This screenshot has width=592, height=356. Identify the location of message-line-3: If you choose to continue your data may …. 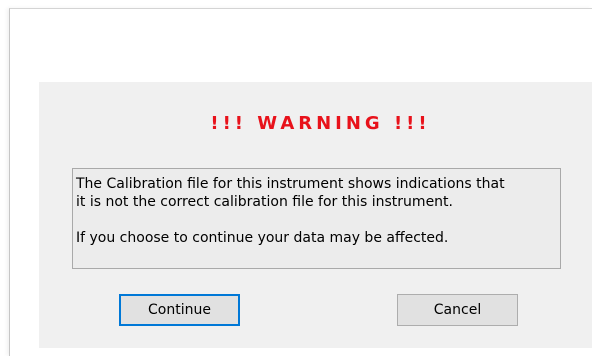
(262, 238).